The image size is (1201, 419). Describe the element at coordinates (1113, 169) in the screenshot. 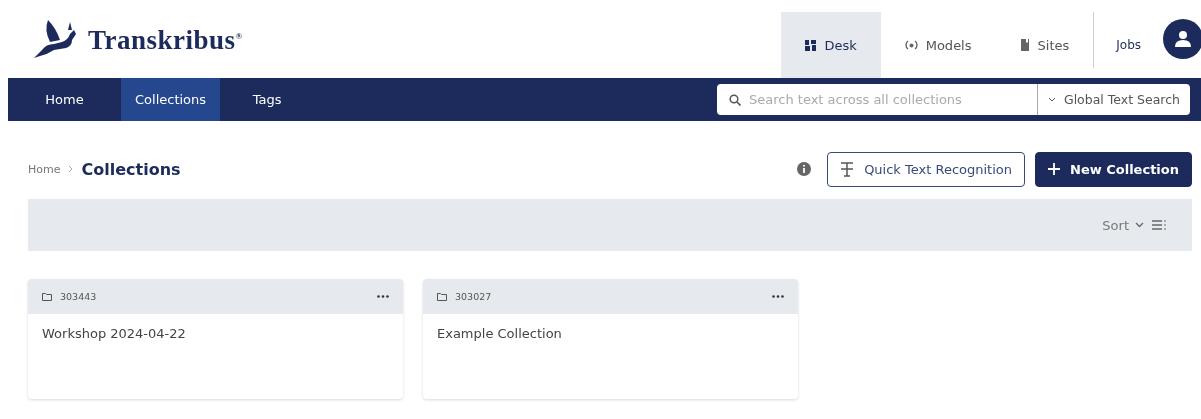

I see `new-collection-button: New Collection` at that location.